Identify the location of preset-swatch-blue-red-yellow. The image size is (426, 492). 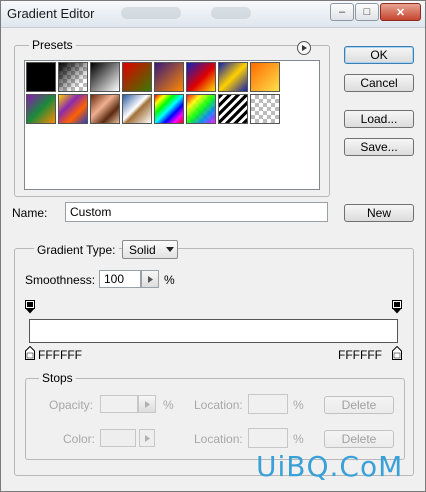
(201, 77).